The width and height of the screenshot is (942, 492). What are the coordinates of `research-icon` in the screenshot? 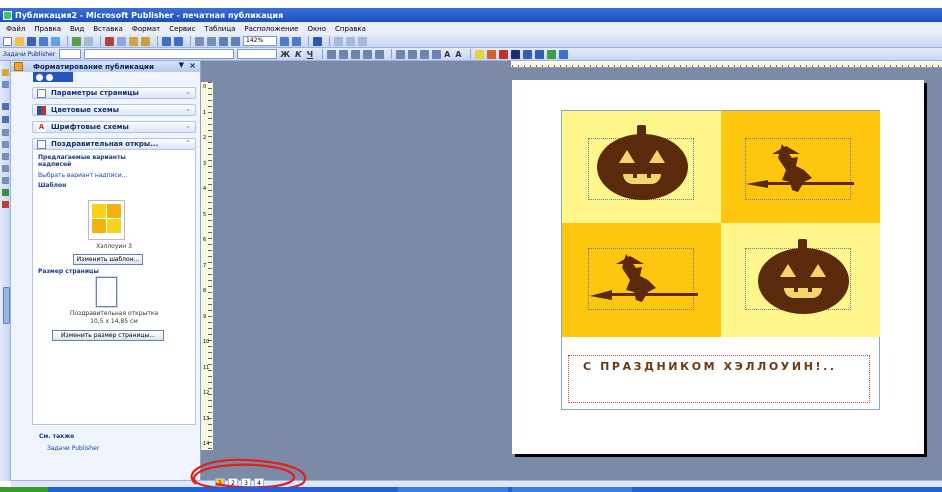 It's located at (88, 41).